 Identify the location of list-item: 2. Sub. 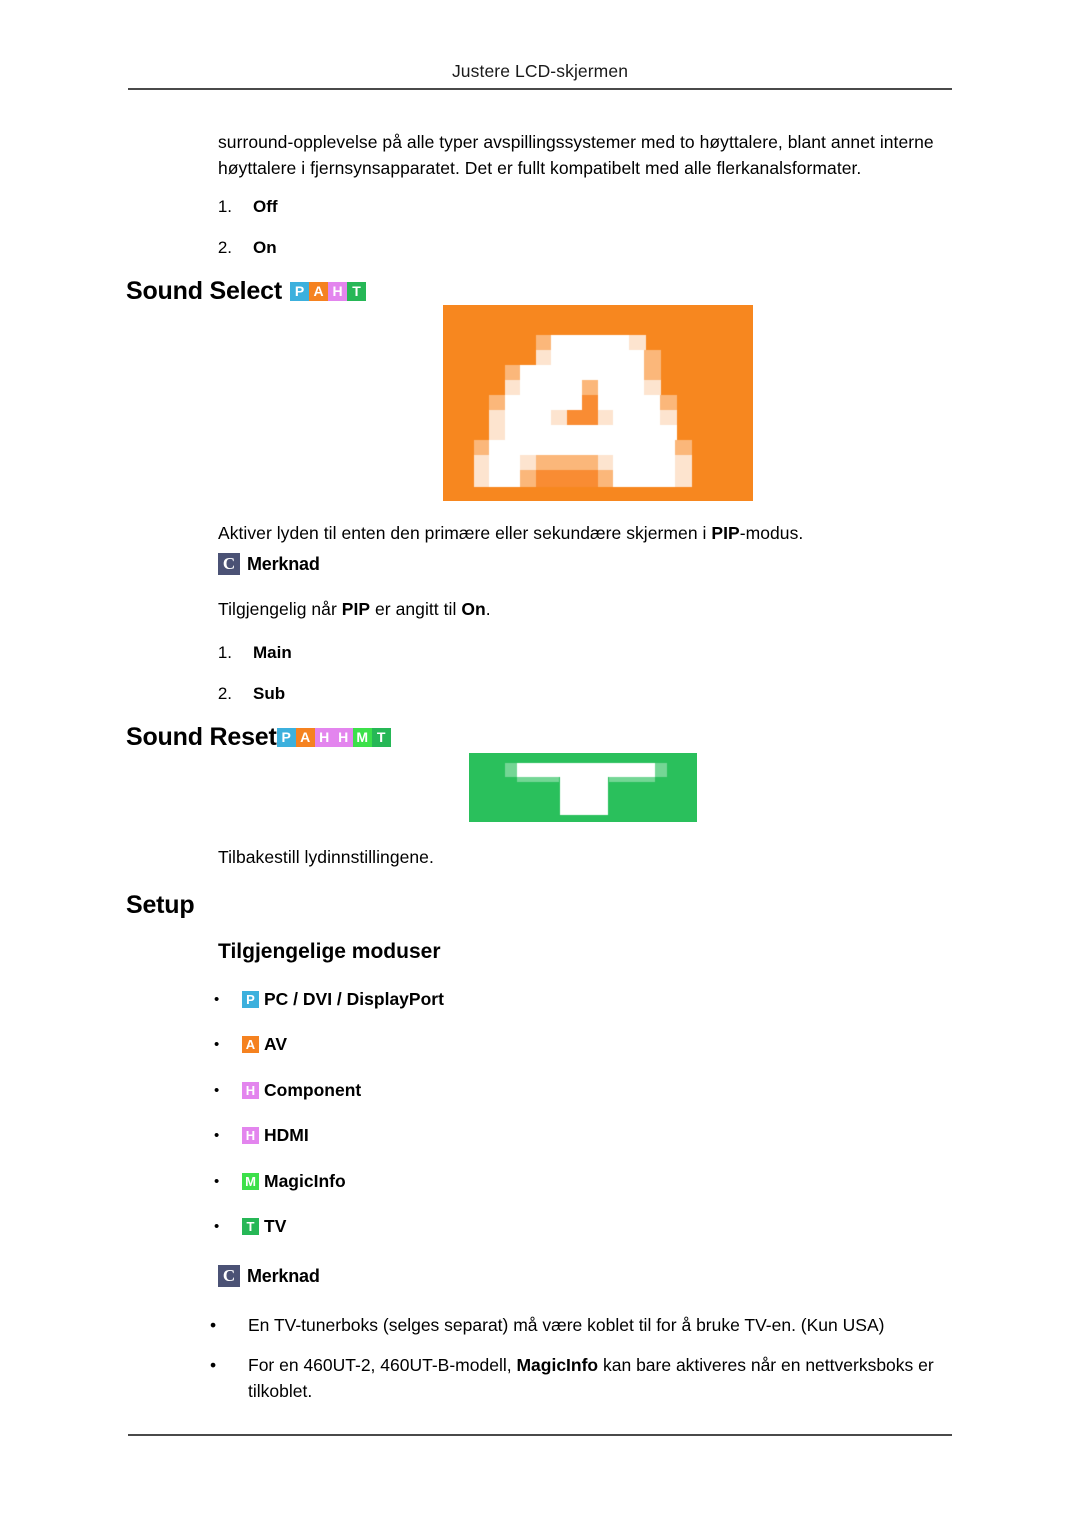
(241, 694).